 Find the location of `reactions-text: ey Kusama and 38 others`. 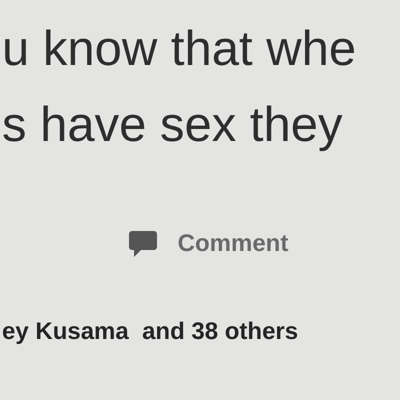

reactions-text: ey Kusama and 38 others is located at coordinates (150, 332).